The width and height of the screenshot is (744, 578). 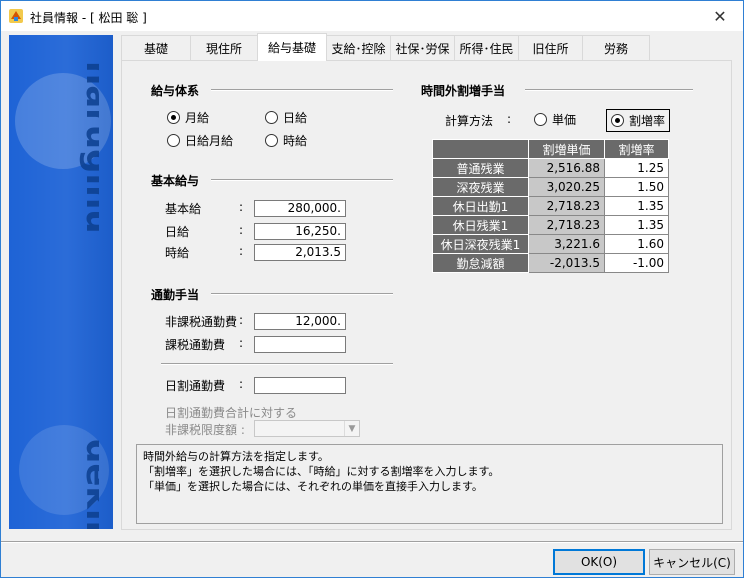 What do you see at coordinates (480, 244) in the screenshot?
I see `row-label: 休日深夜残業1` at bounding box center [480, 244].